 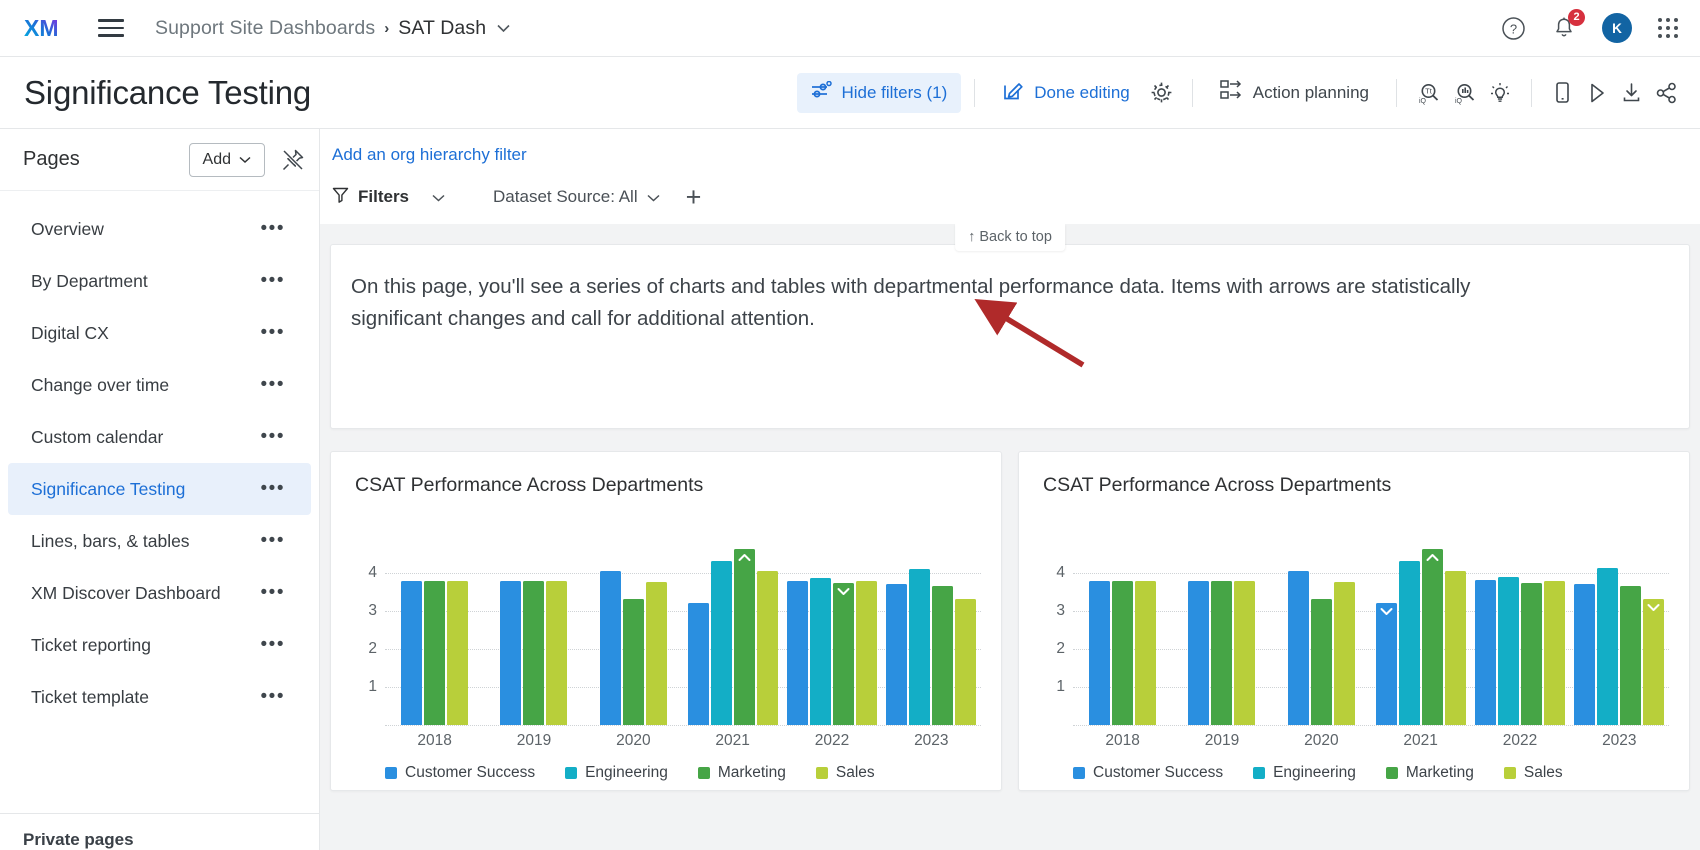 I want to click on text-iq-button: Tt iQ, so click(x=1428, y=93).